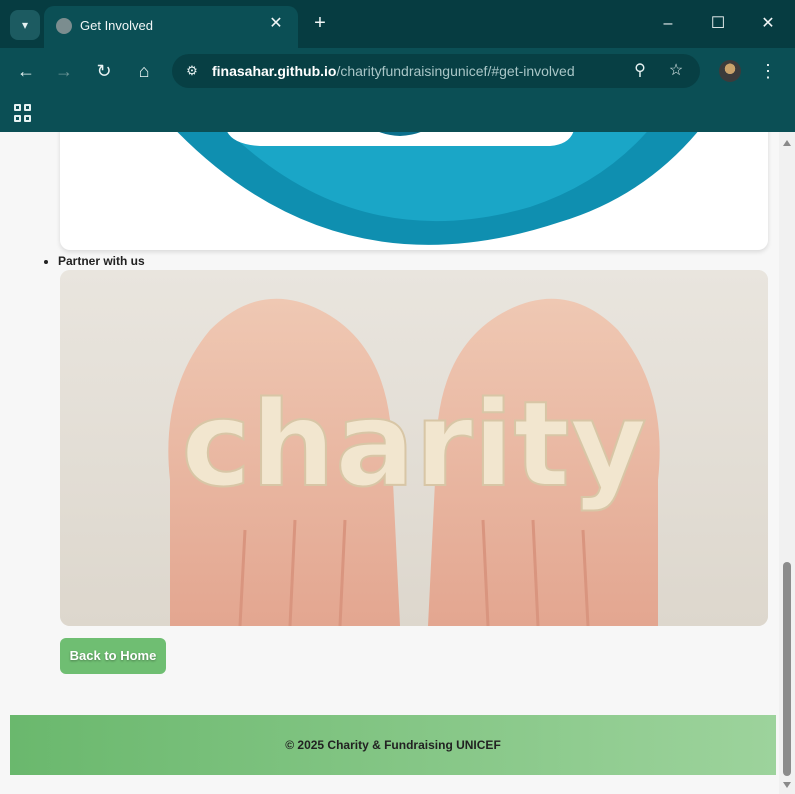  I want to click on donation-logo-image, so click(437, 188).